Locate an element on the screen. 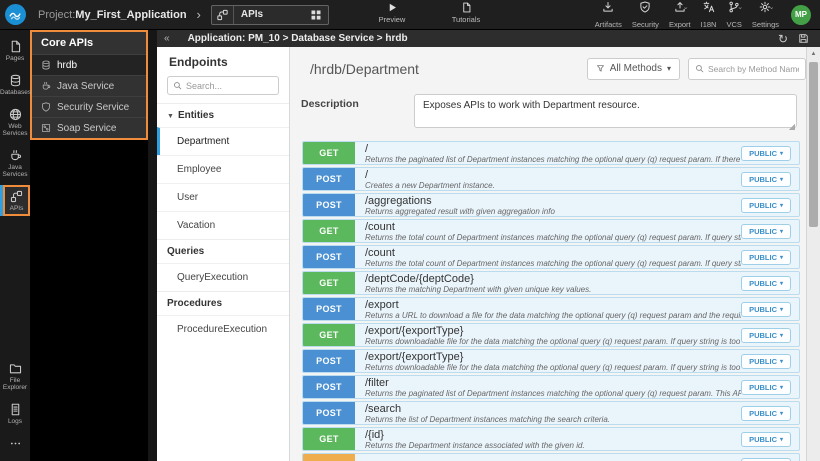 Image resolution: width=820 pixels, height=461 pixels. logs-icon is located at coordinates (15, 409).